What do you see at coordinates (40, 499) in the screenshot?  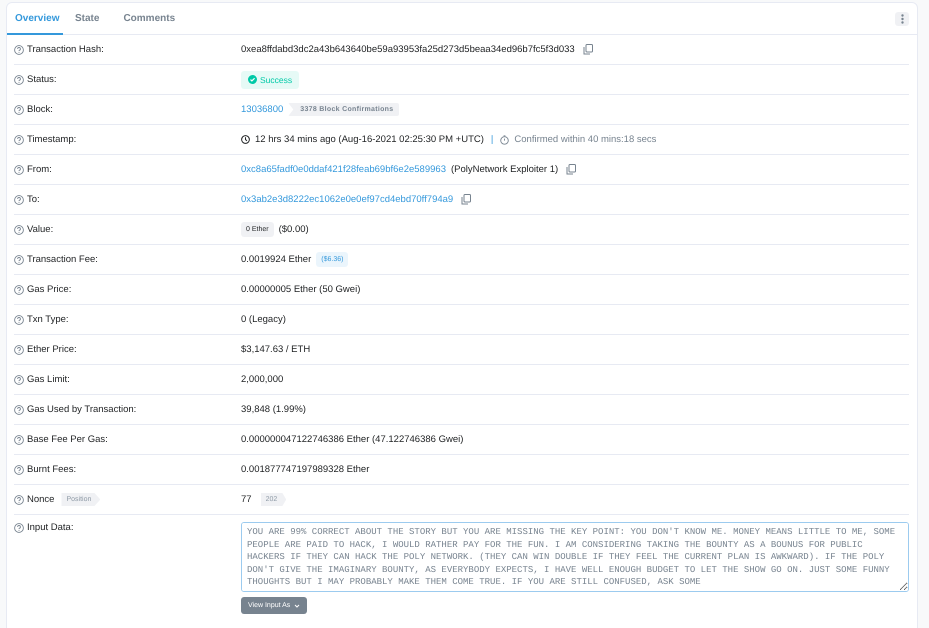 I see `field-label: Nonce` at bounding box center [40, 499].